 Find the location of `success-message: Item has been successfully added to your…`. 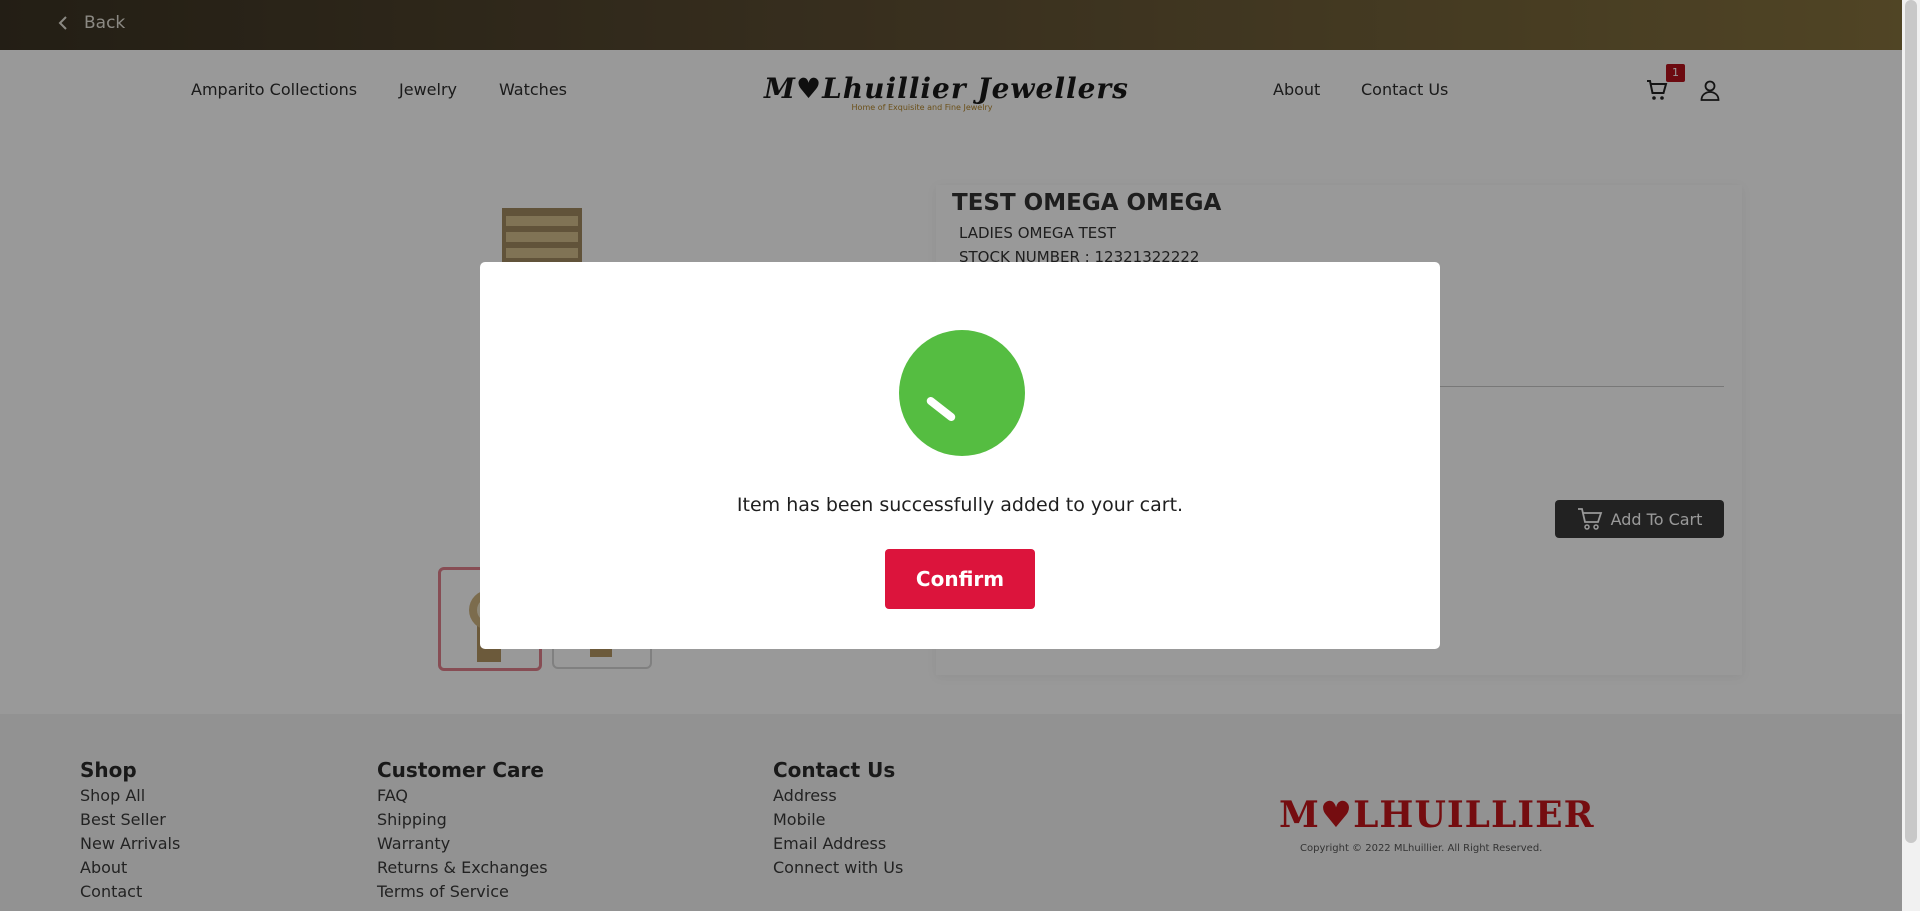

success-message: Item has been successfully added to your… is located at coordinates (960, 505).